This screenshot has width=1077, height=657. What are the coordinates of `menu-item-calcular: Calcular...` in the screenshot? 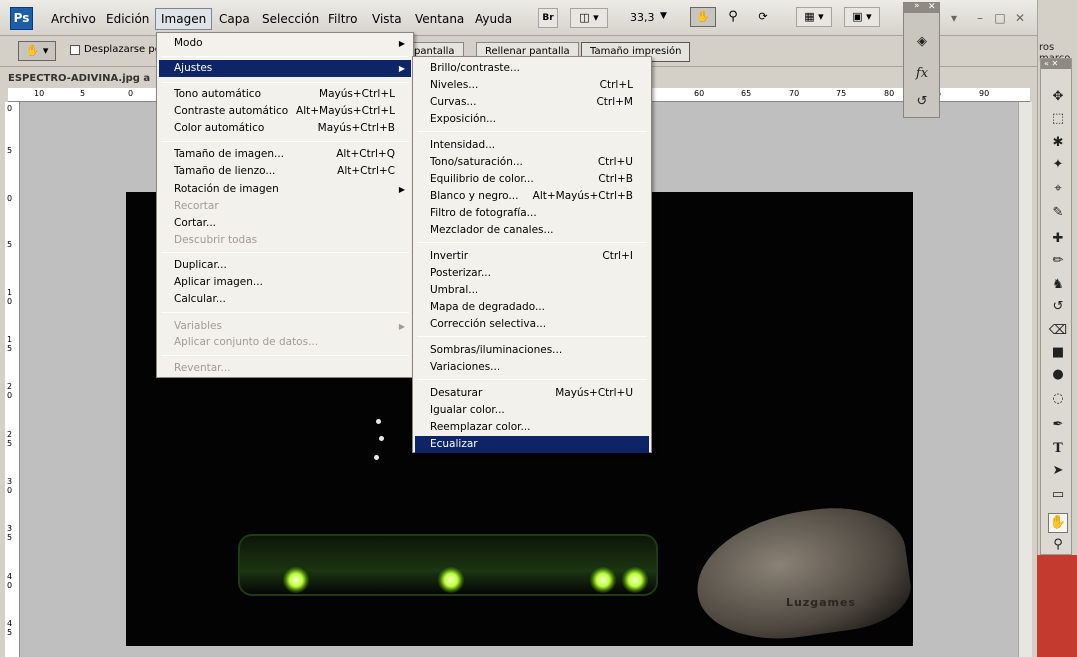 It's located at (285, 299).